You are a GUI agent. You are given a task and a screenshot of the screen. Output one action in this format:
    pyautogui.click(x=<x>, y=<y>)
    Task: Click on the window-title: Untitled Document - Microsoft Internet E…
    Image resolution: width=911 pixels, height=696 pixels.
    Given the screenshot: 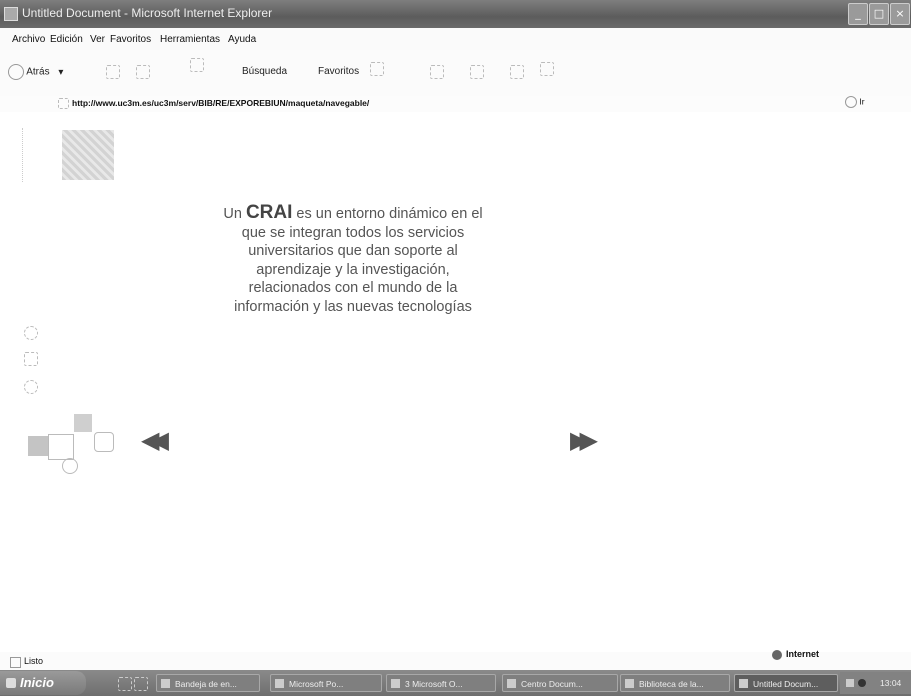 What is the action you would take?
    pyautogui.click(x=147, y=13)
    